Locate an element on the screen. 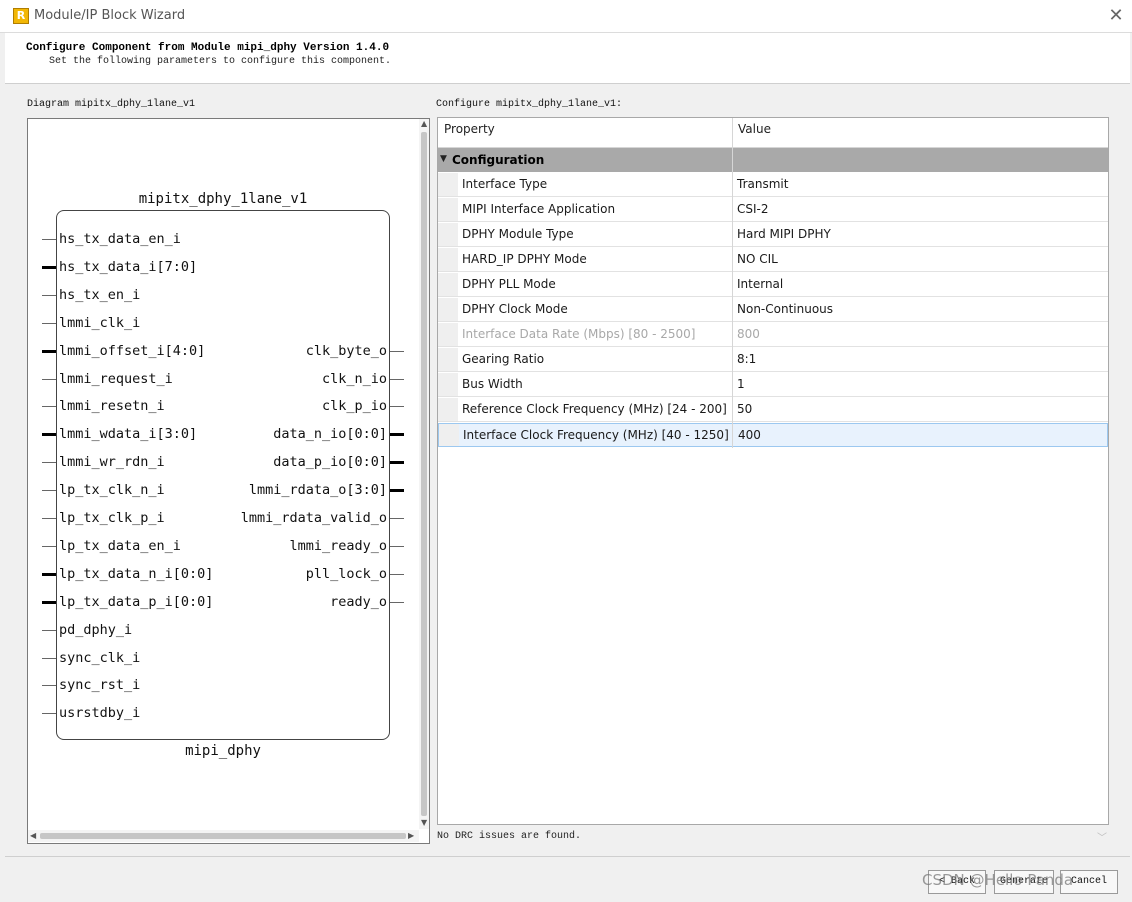 This screenshot has height=902, width=1132. property-value: Hard MIPI DPHY is located at coordinates (784, 234).